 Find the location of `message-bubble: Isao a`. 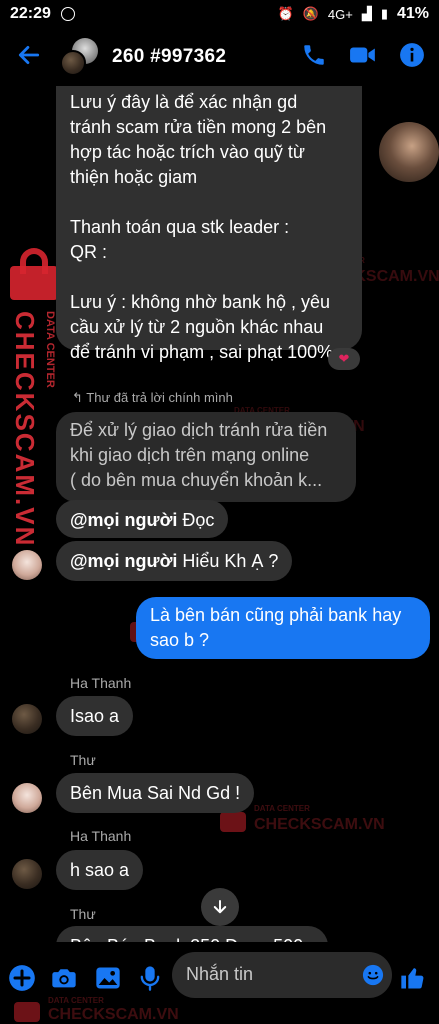

message-bubble: Isao a is located at coordinates (95, 716).